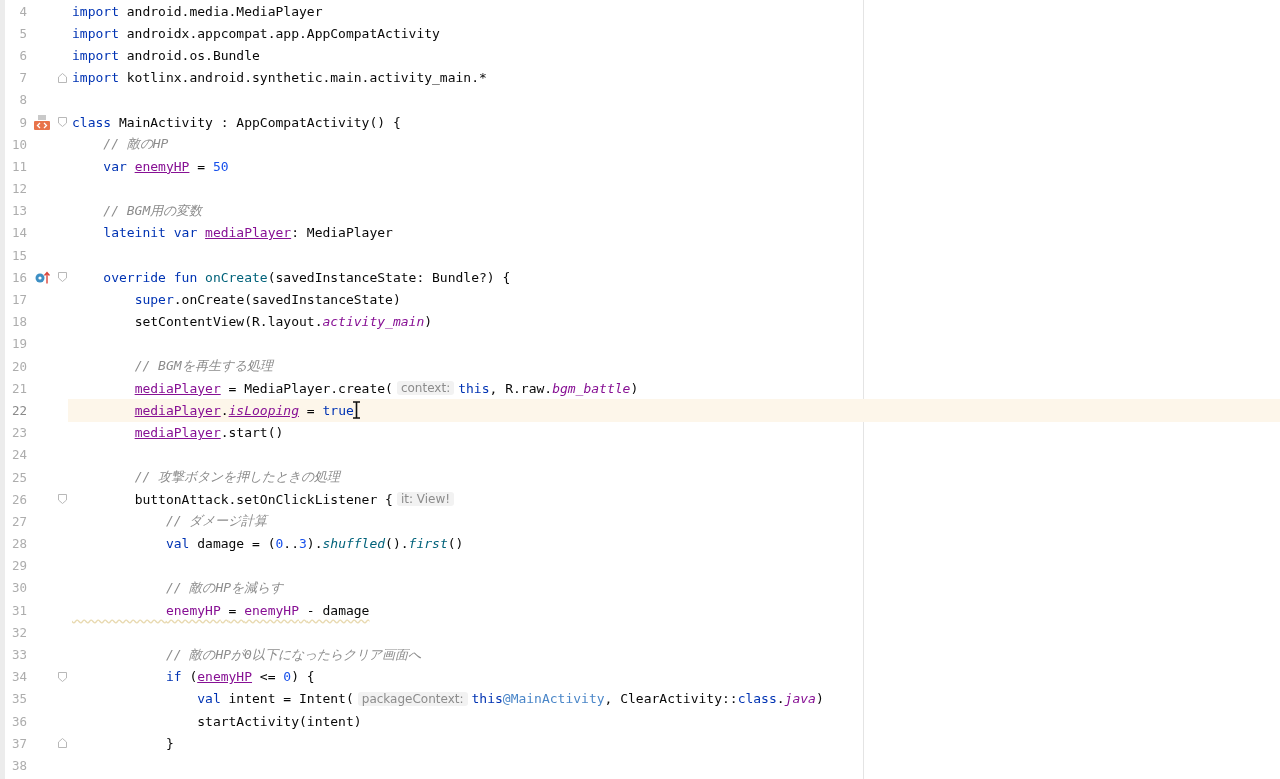 This screenshot has width=1280, height=779. What do you see at coordinates (267, 610) in the screenshot?
I see `code-text: enemyHP = enemyHP - damage` at bounding box center [267, 610].